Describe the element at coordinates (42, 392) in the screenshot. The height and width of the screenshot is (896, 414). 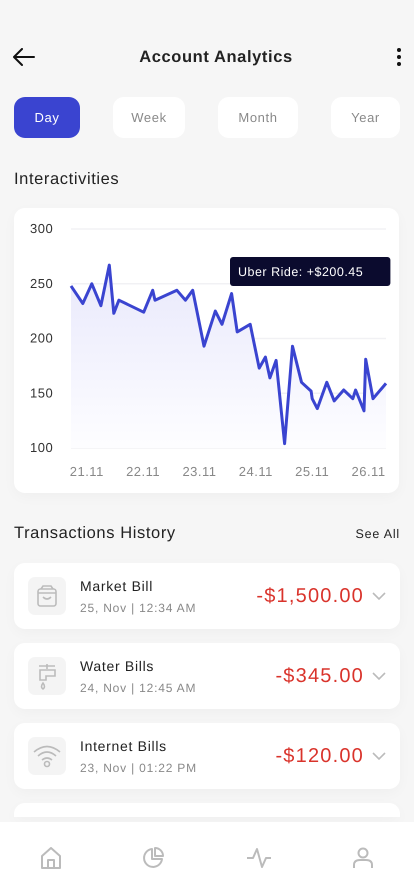
I see `y-axis-label: 150` at that location.